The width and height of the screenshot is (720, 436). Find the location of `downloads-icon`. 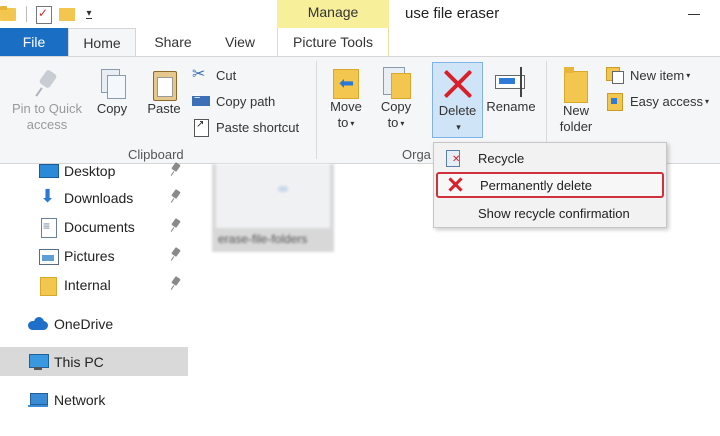

downloads-icon is located at coordinates (48, 196).